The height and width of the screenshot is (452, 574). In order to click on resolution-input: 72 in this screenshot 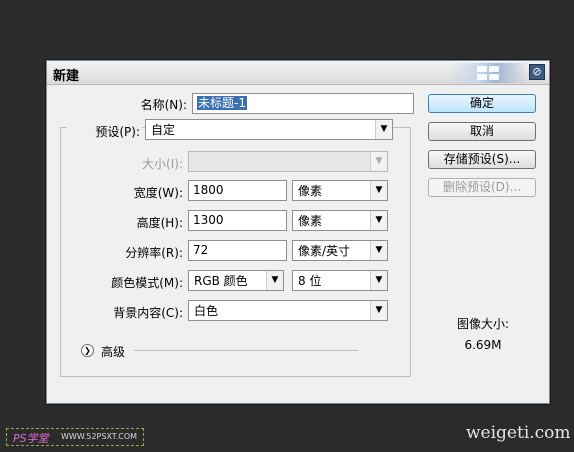, I will do `click(237, 250)`.